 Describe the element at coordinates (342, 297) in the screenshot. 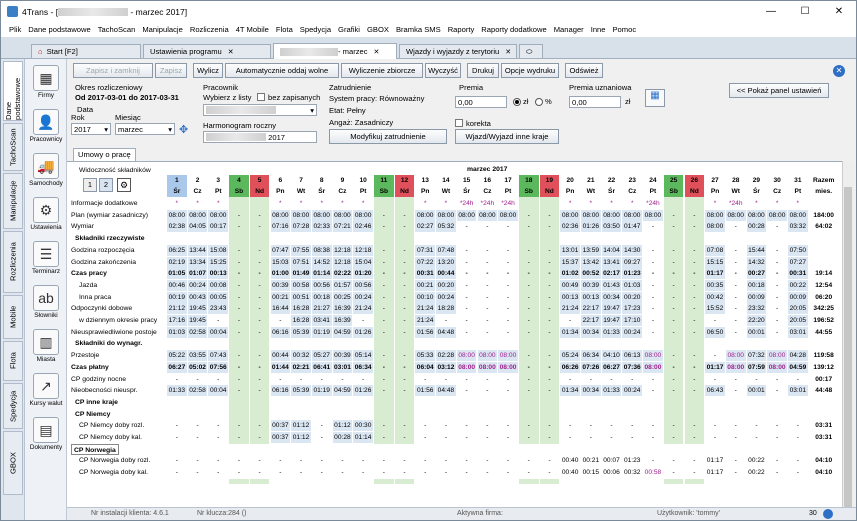

I see `grid-cell: 00:25` at that location.